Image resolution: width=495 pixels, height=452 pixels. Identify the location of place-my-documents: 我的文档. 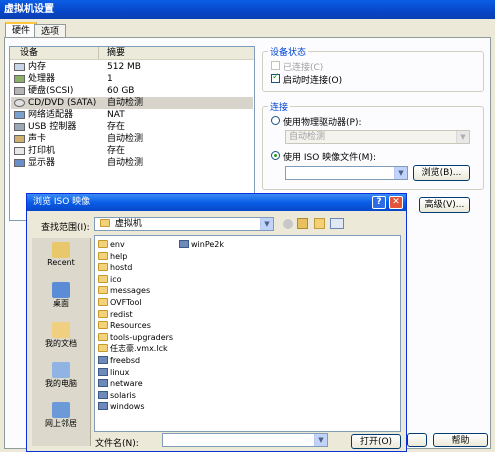
(61, 335).